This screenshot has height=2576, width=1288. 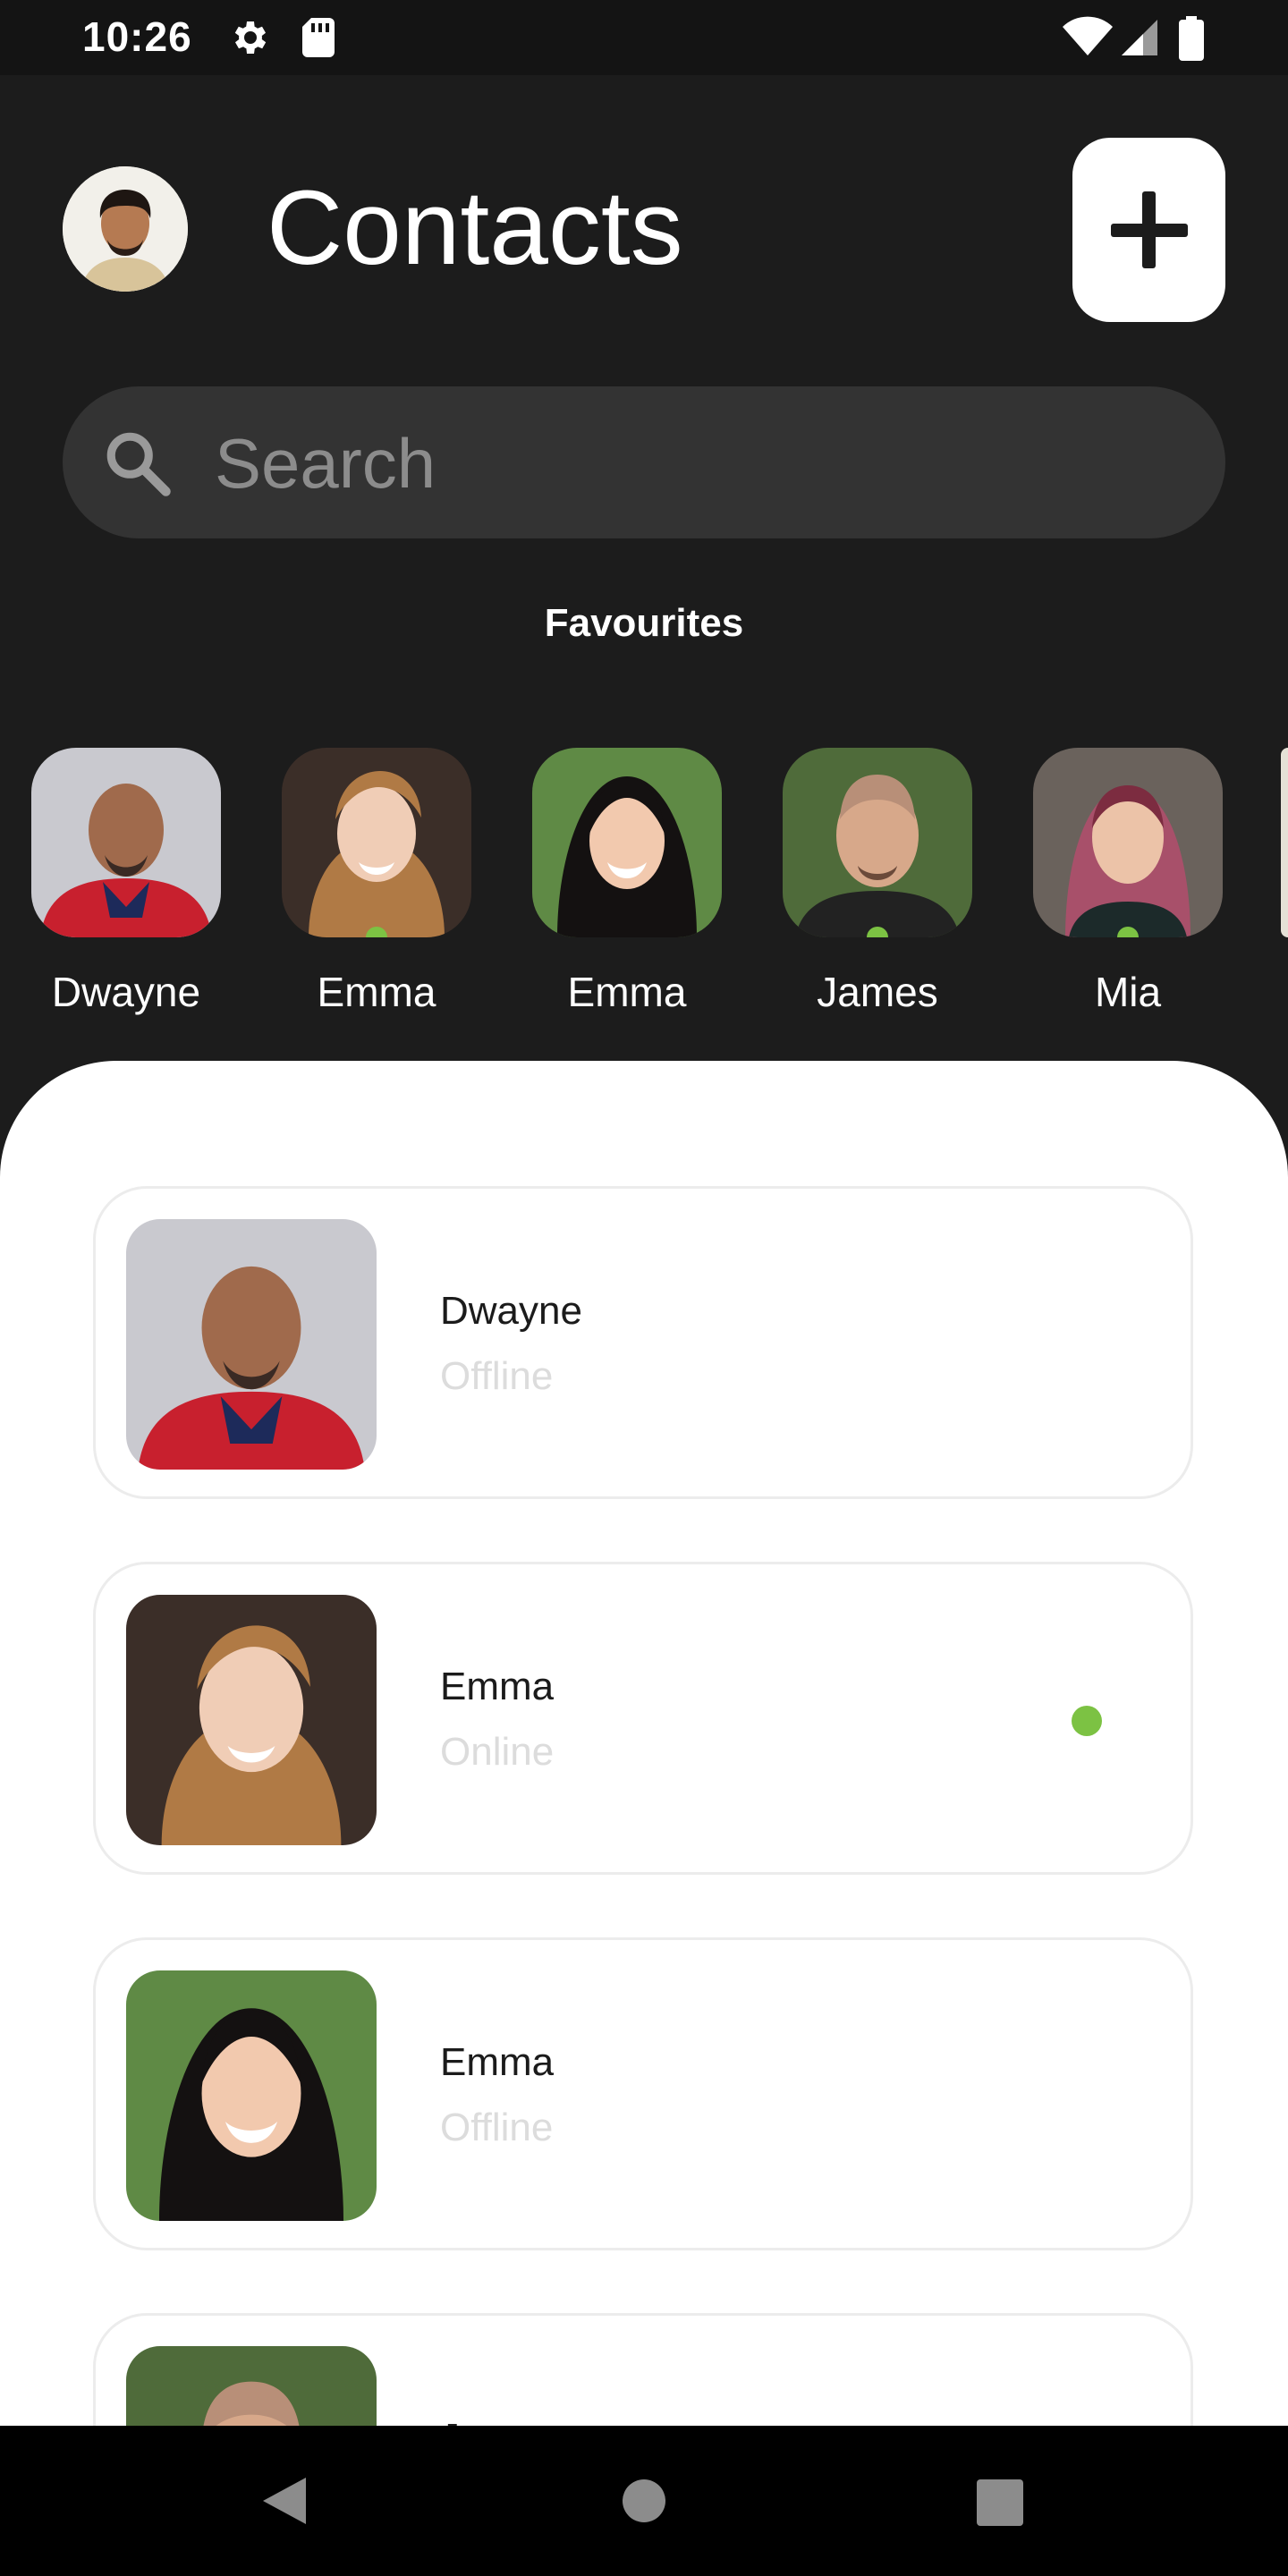 What do you see at coordinates (643, 1342) in the screenshot?
I see `contact-card: Dwayne Offline` at bounding box center [643, 1342].